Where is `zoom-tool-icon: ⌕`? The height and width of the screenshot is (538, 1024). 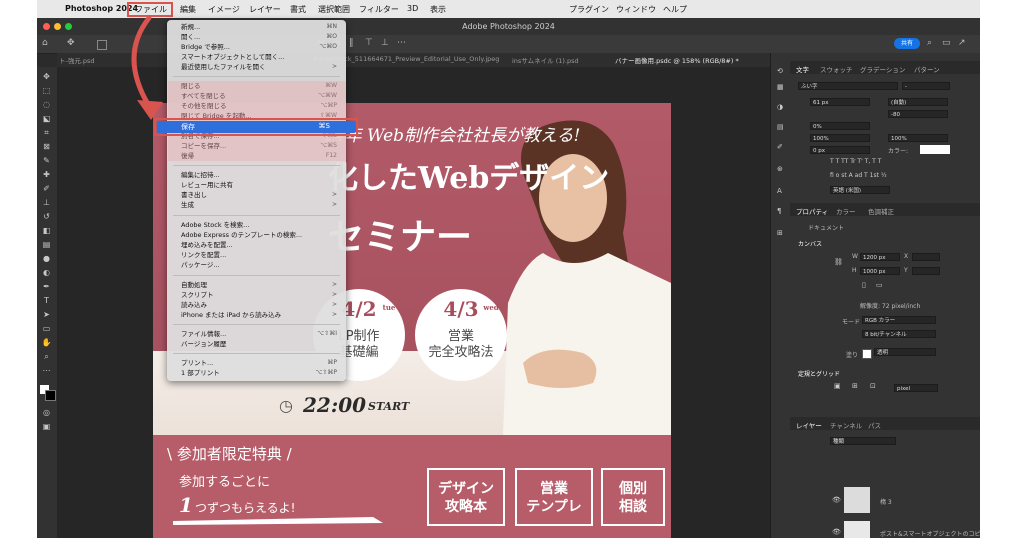
zoom-tool-icon: ⌕ is located at coordinates (46, 356).